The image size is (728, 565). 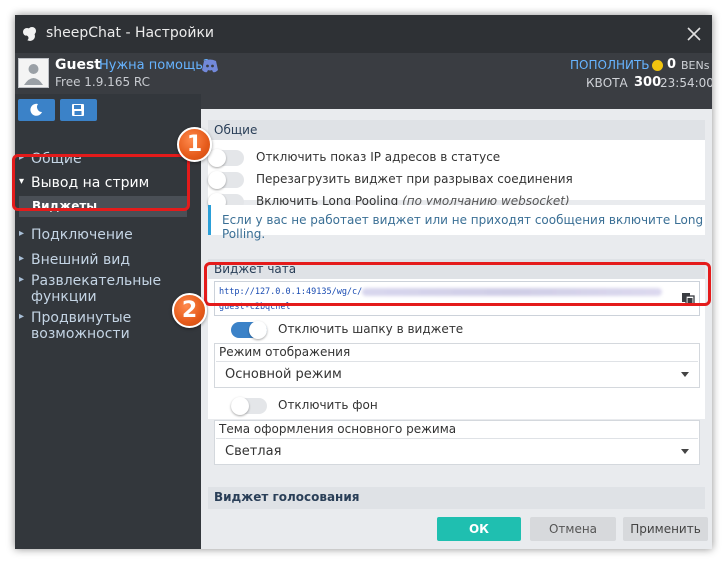 I want to click on toggle-reload-widget, so click(x=226, y=180).